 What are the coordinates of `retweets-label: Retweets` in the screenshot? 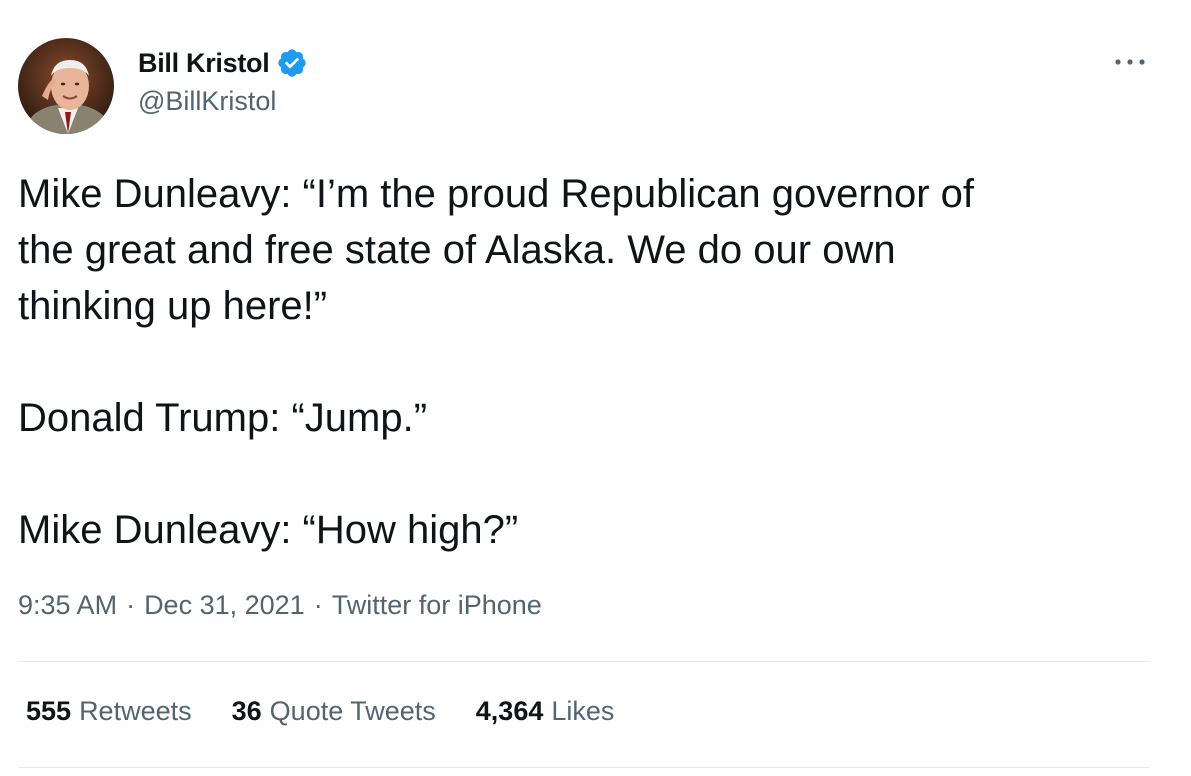 It's located at (135, 711).